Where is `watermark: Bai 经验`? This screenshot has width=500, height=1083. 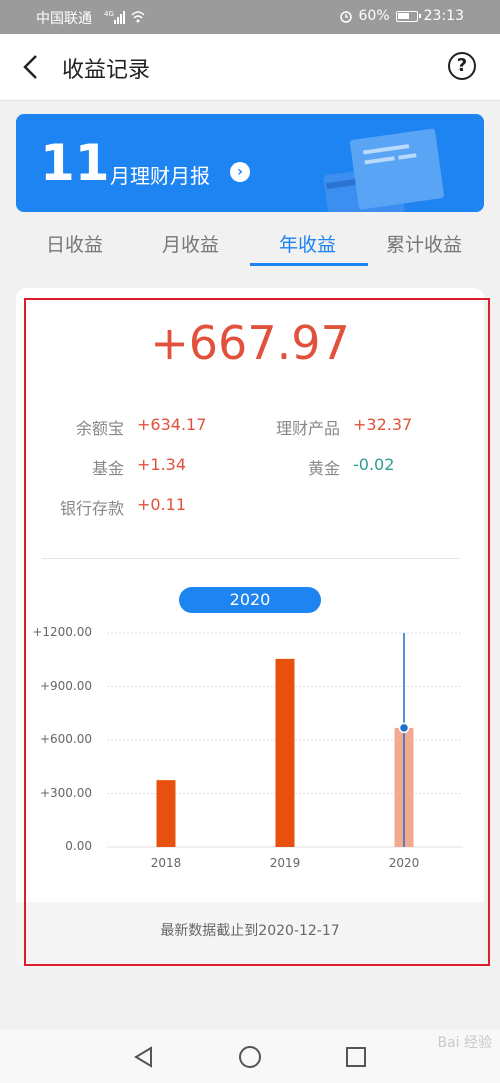
watermark: Bai 经验 is located at coordinates (464, 1043).